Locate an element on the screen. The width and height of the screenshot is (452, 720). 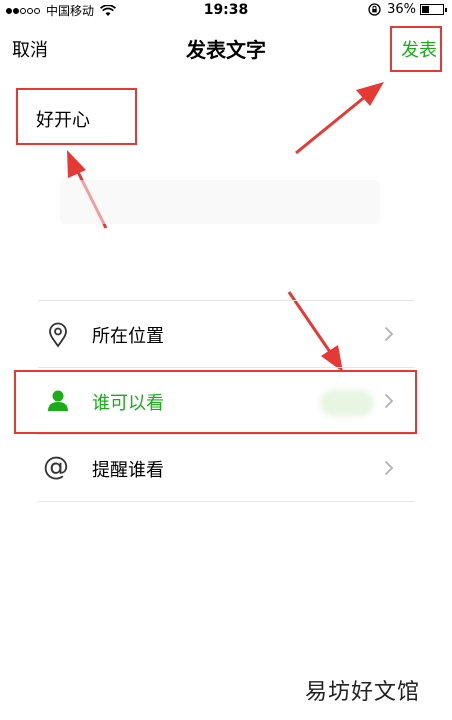
post-text-input: 好开心 is located at coordinates (63, 119).